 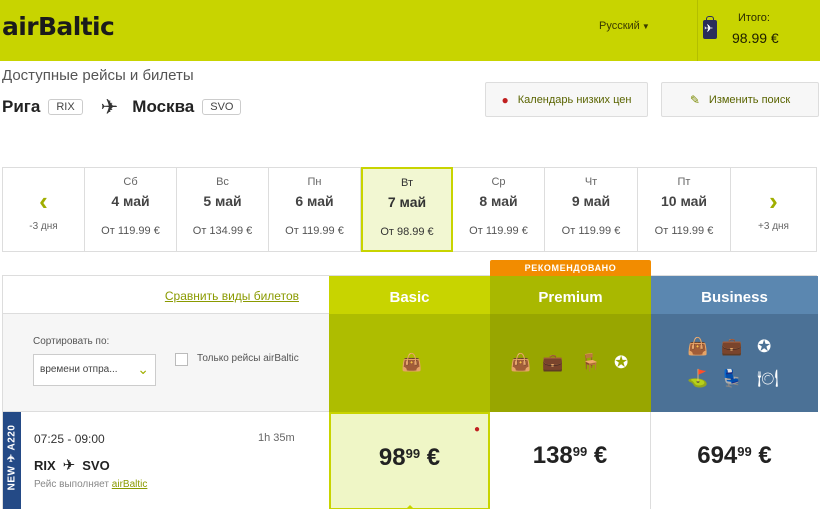 What do you see at coordinates (684, 201) in the screenshot?
I see `date-day: 10 май` at bounding box center [684, 201].